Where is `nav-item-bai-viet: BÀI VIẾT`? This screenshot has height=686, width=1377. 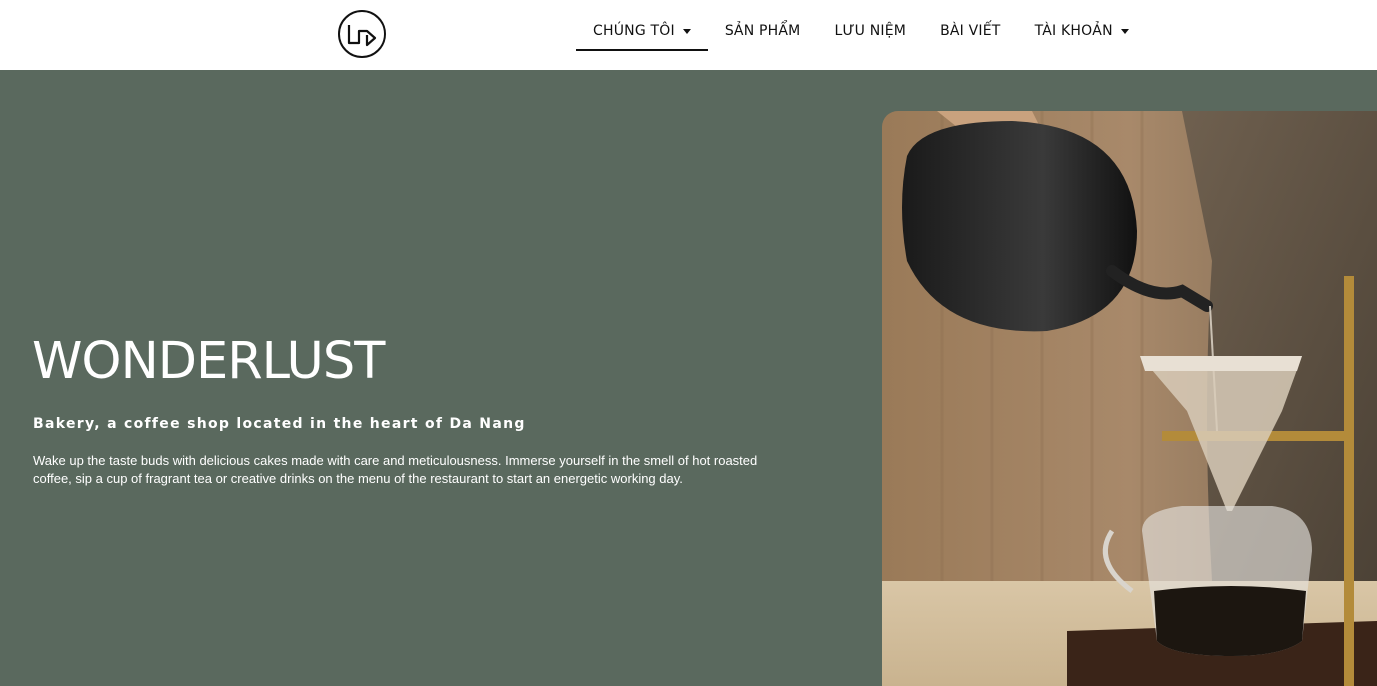 nav-item-bai-viet: BÀI VIẾT is located at coordinates (970, 25).